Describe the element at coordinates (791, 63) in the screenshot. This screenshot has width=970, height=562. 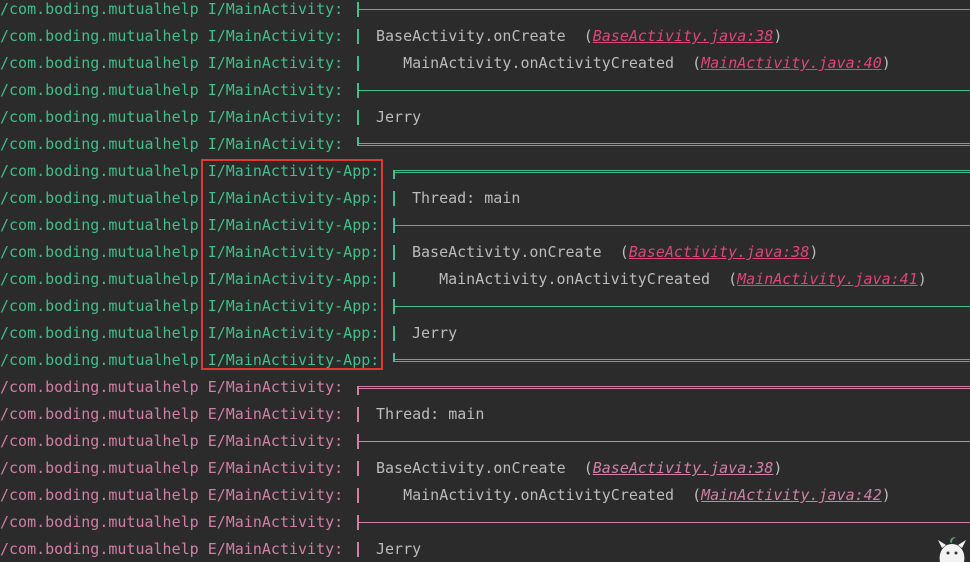
I see `source-link: MainActivity.java:40` at that location.